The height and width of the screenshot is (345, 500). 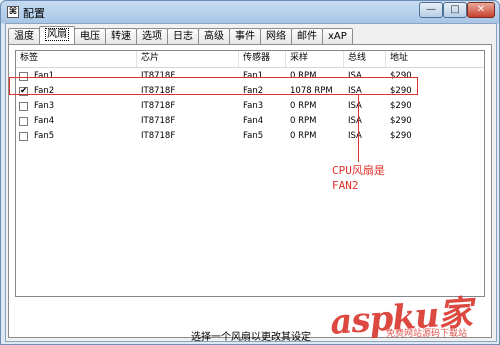 What do you see at coordinates (121, 36) in the screenshot?
I see `tab-speed: 转速` at bounding box center [121, 36].